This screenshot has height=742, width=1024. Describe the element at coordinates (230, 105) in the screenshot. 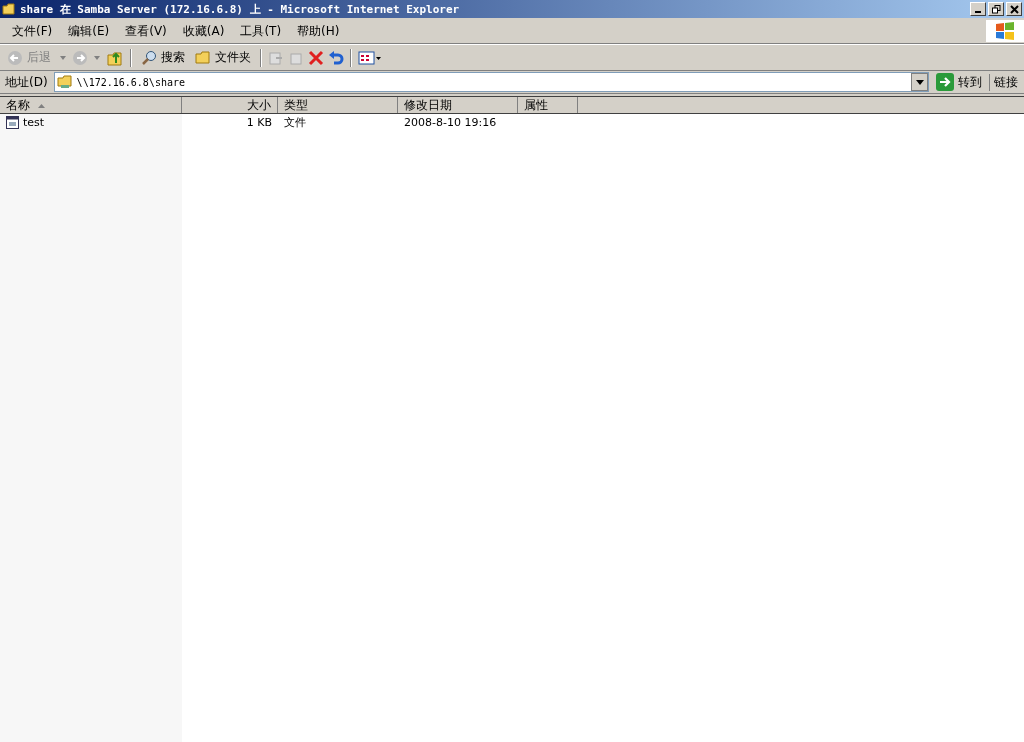

I see `column-header: 大小` at that location.